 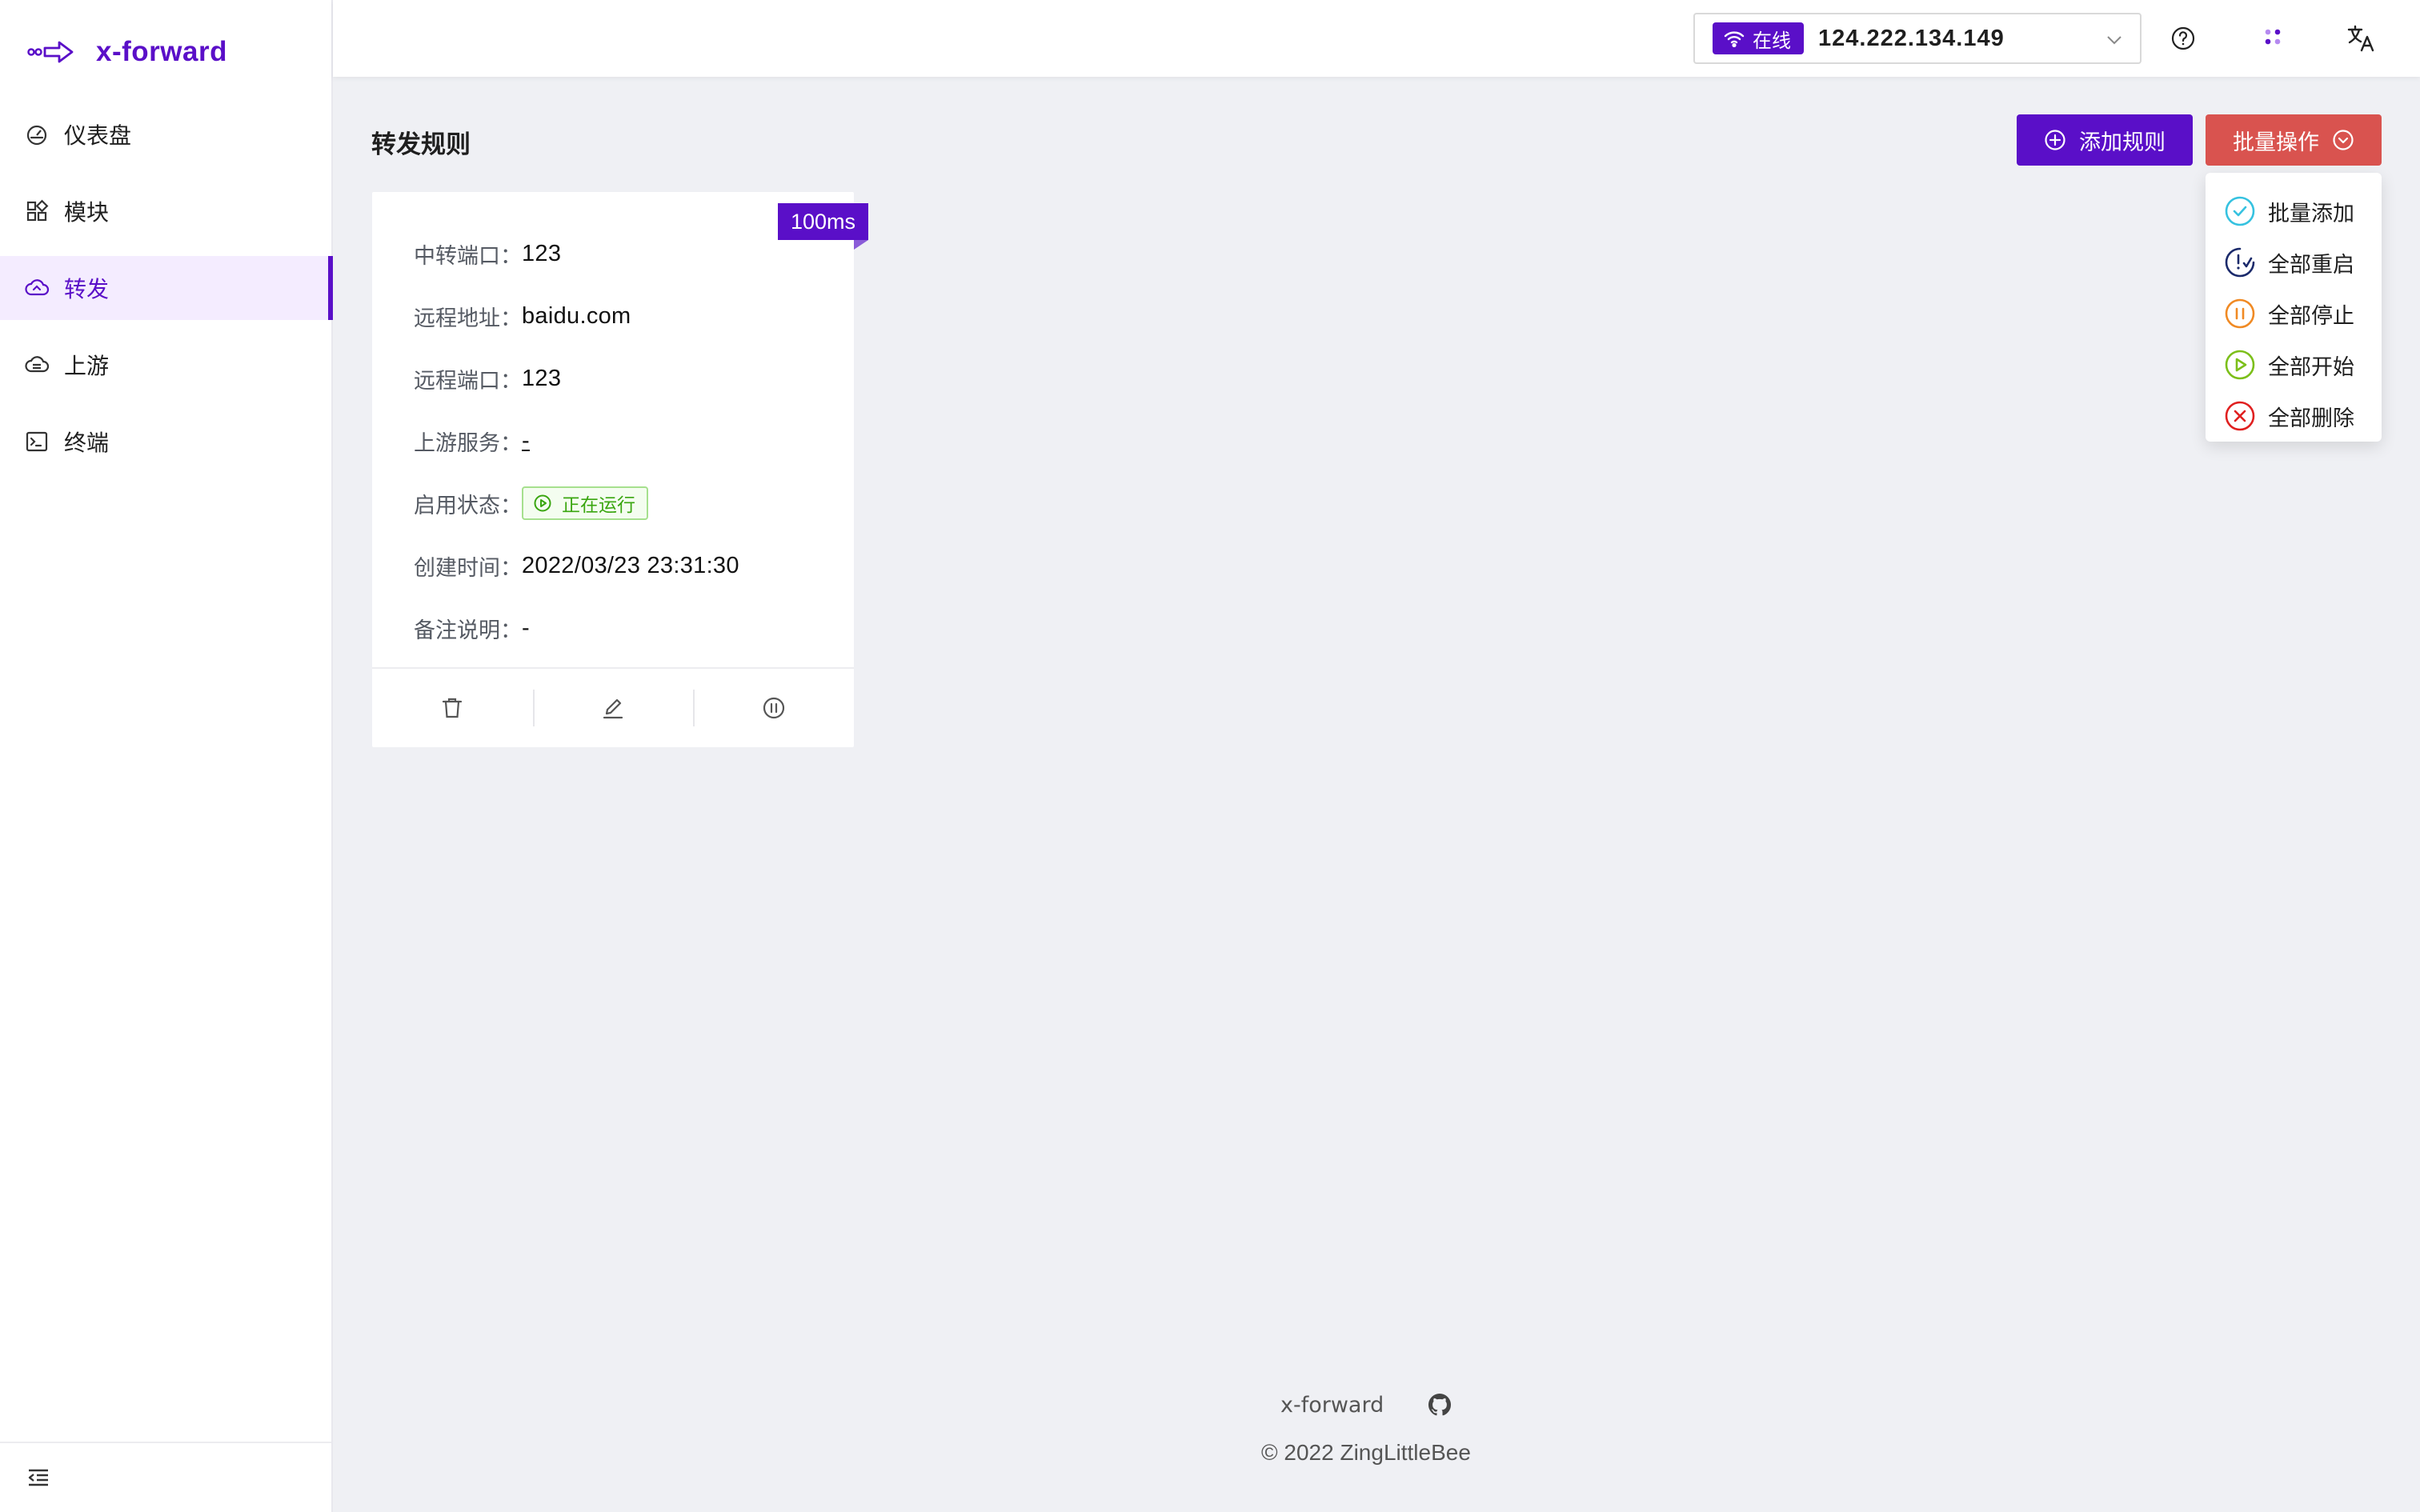 I want to click on sidebar-item-label: 终端, so click(x=87, y=443).